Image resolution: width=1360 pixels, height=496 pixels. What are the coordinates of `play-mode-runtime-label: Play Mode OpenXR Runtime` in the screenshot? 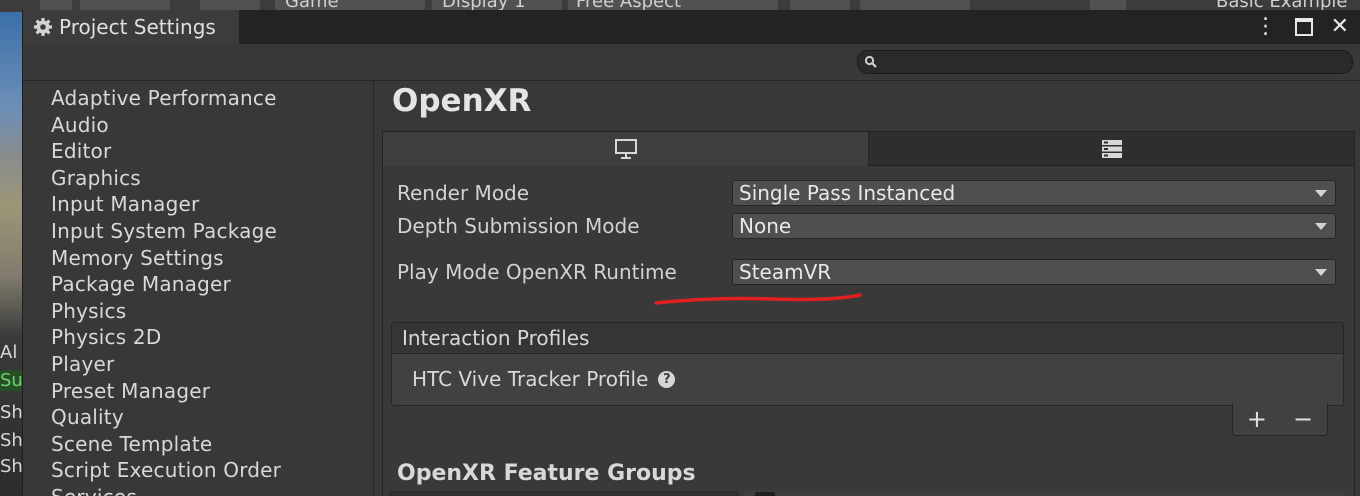 It's located at (537, 272).